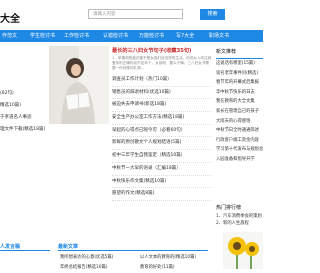 The image size is (320, 273). Describe the element at coordinates (42, 36) in the screenshot. I see `nav-item: 学生检讨书` at that location.